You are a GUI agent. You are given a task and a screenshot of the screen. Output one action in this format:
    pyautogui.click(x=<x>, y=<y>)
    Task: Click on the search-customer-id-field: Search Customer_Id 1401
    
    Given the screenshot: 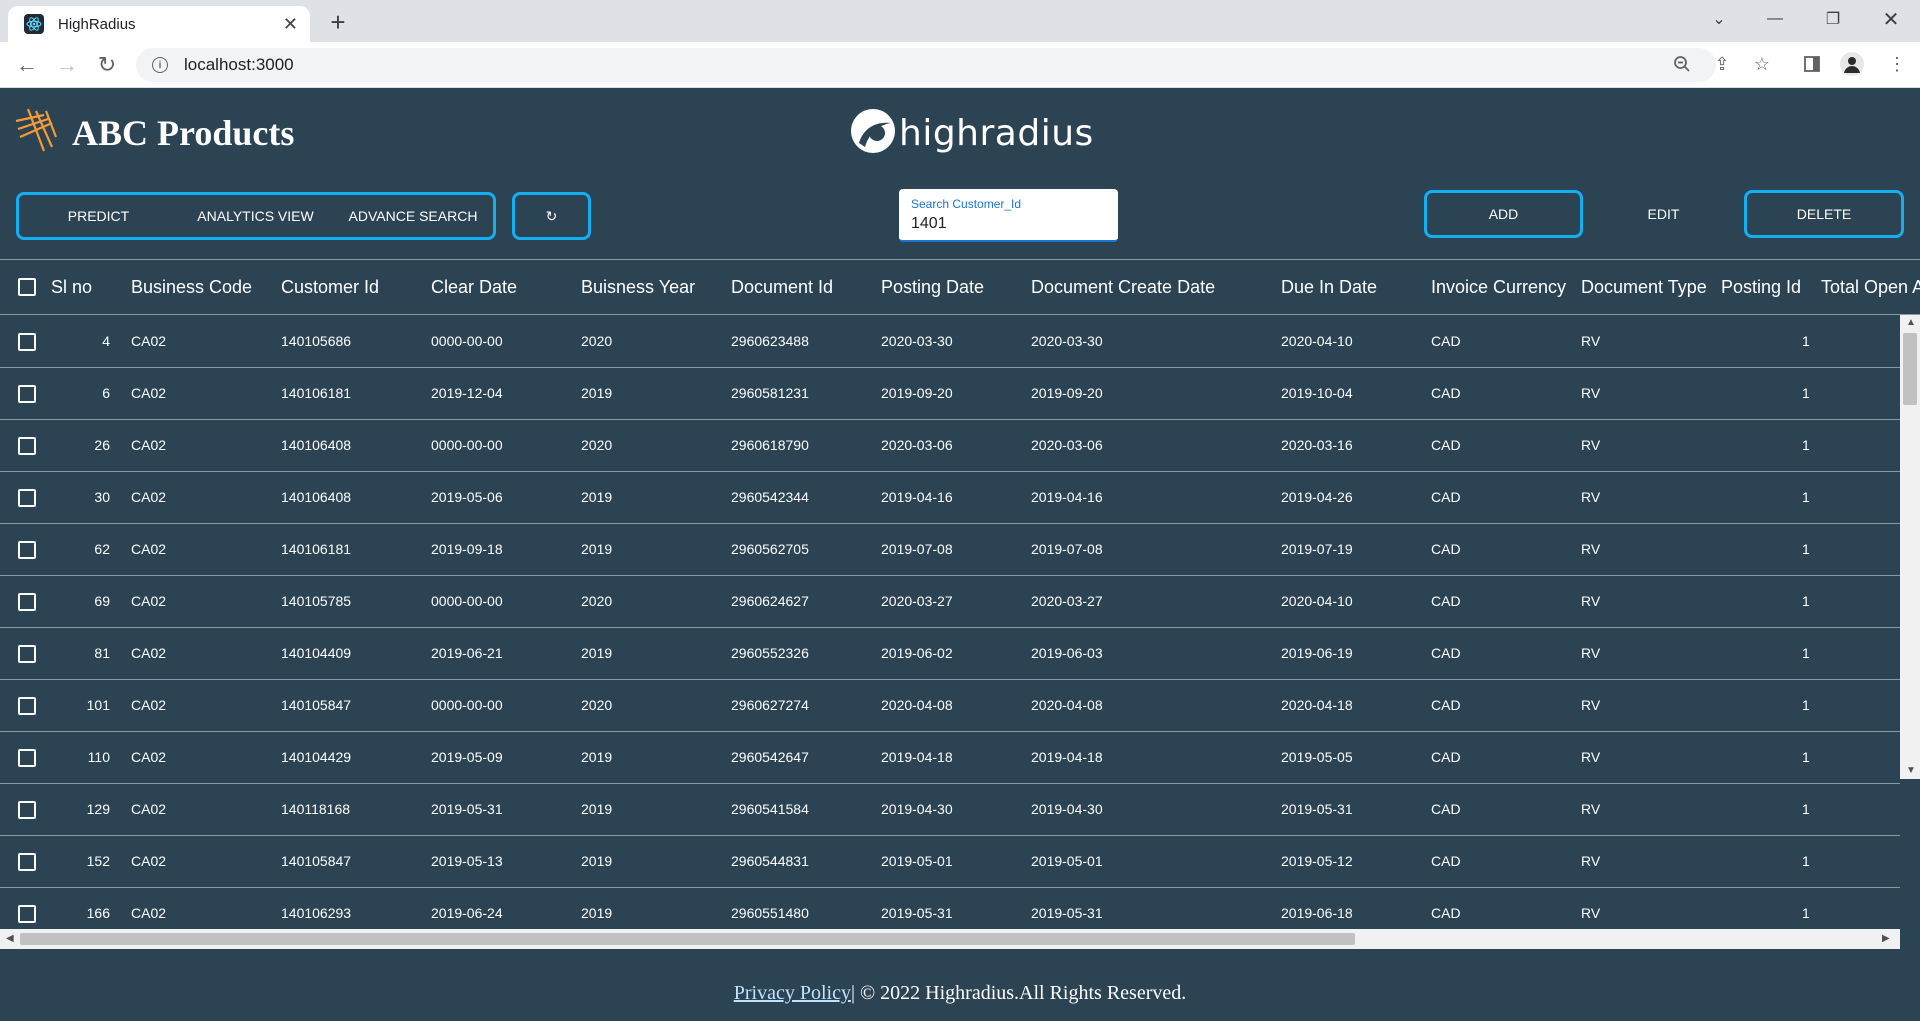 What is the action you would take?
    pyautogui.click(x=1008, y=215)
    